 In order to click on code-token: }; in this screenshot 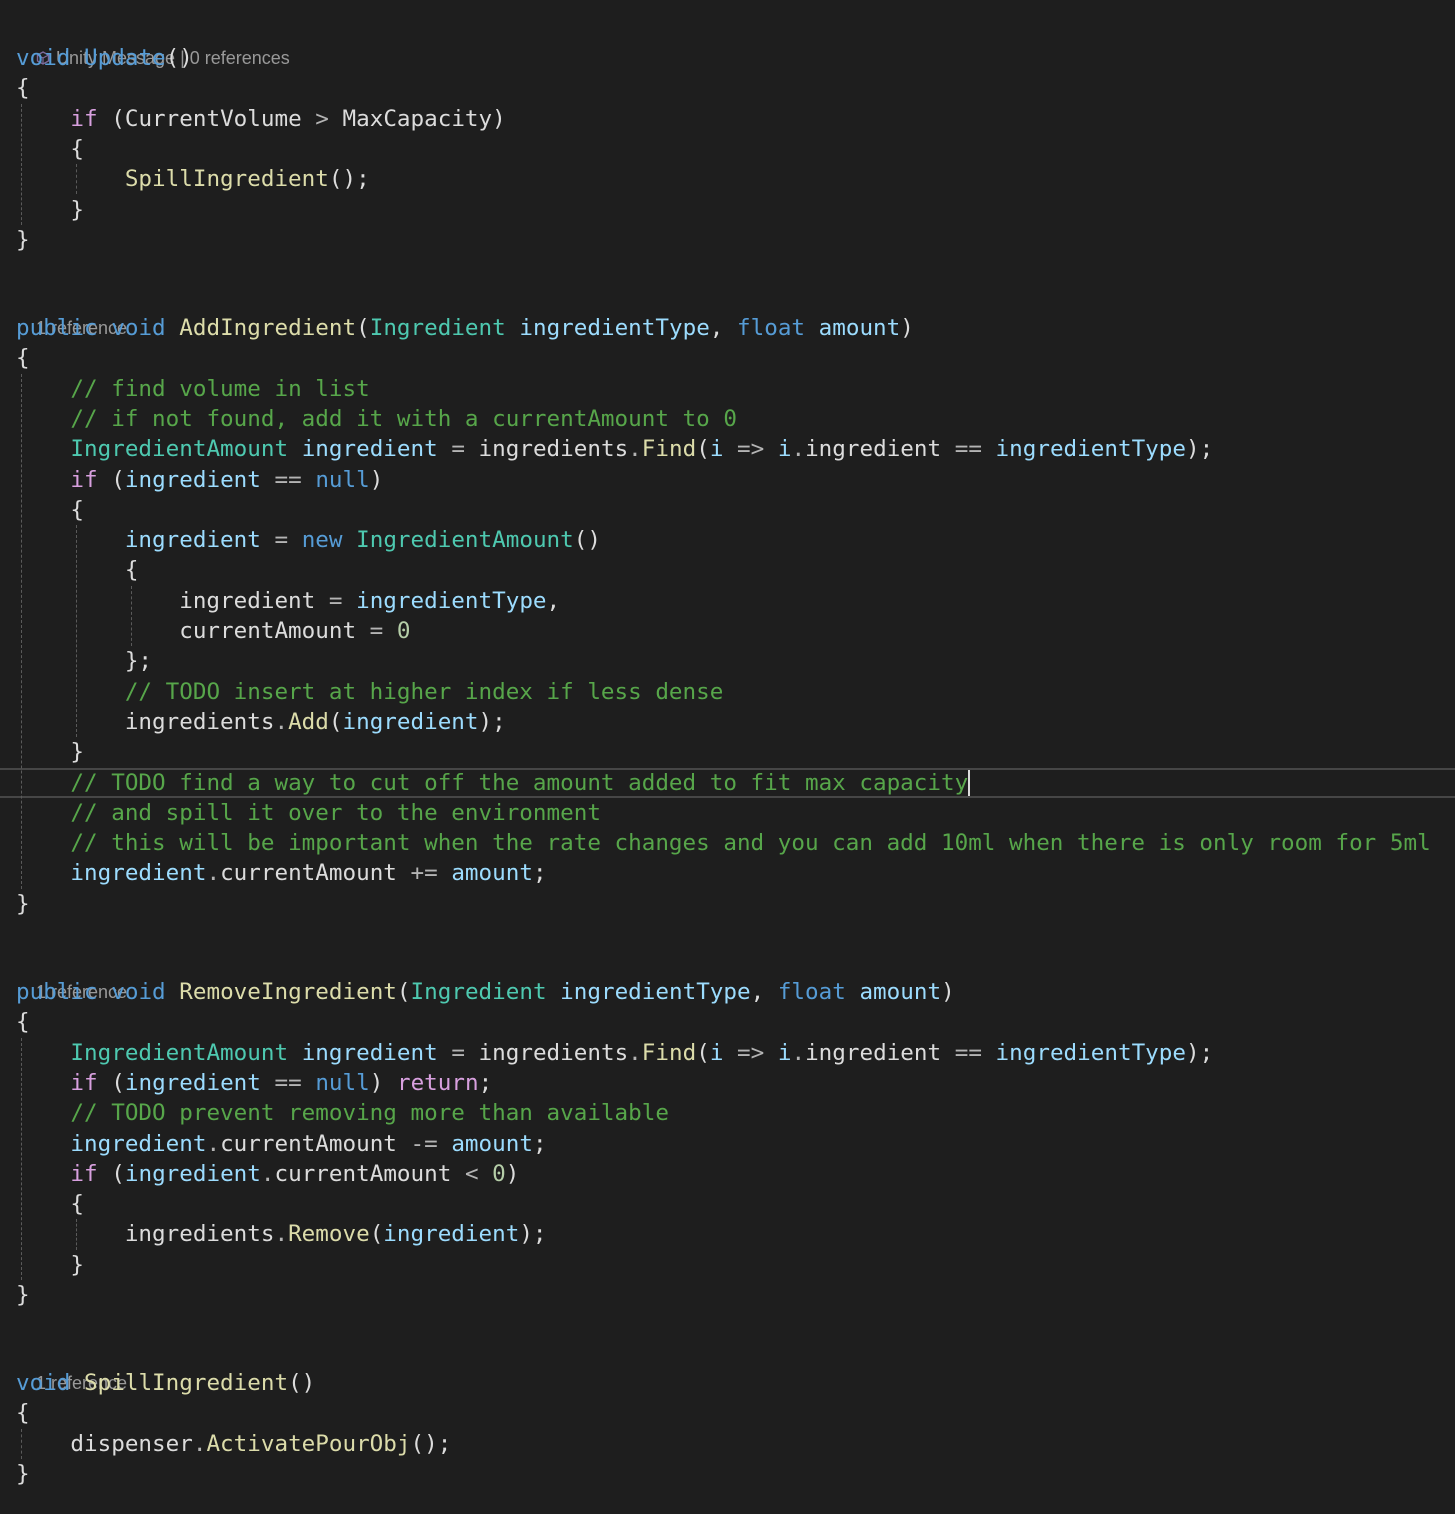, I will do `click(84, 661)`.